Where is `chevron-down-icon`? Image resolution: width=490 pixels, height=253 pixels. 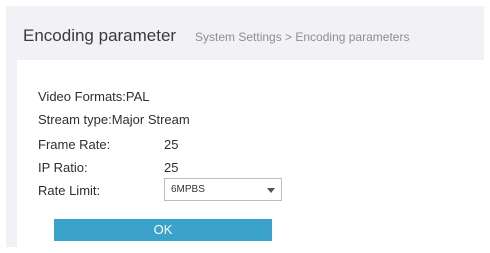
chevron-down-icon is located at coordinates (271, 190).